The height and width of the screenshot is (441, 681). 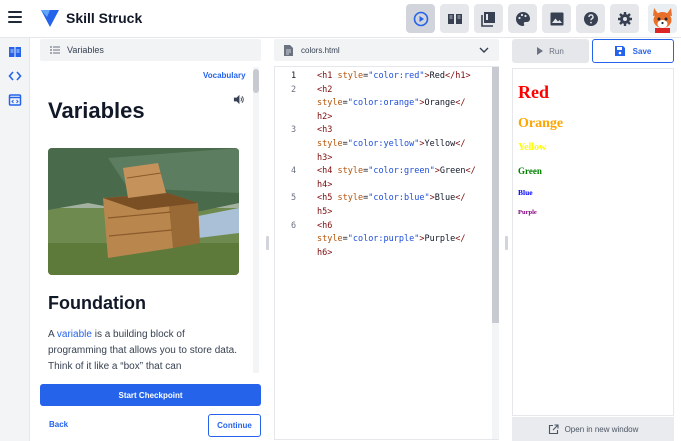 What do you see at coordinates (445, 198) in the screenshot?
I see `code-token: Blue` at bounding box center [445, 198].